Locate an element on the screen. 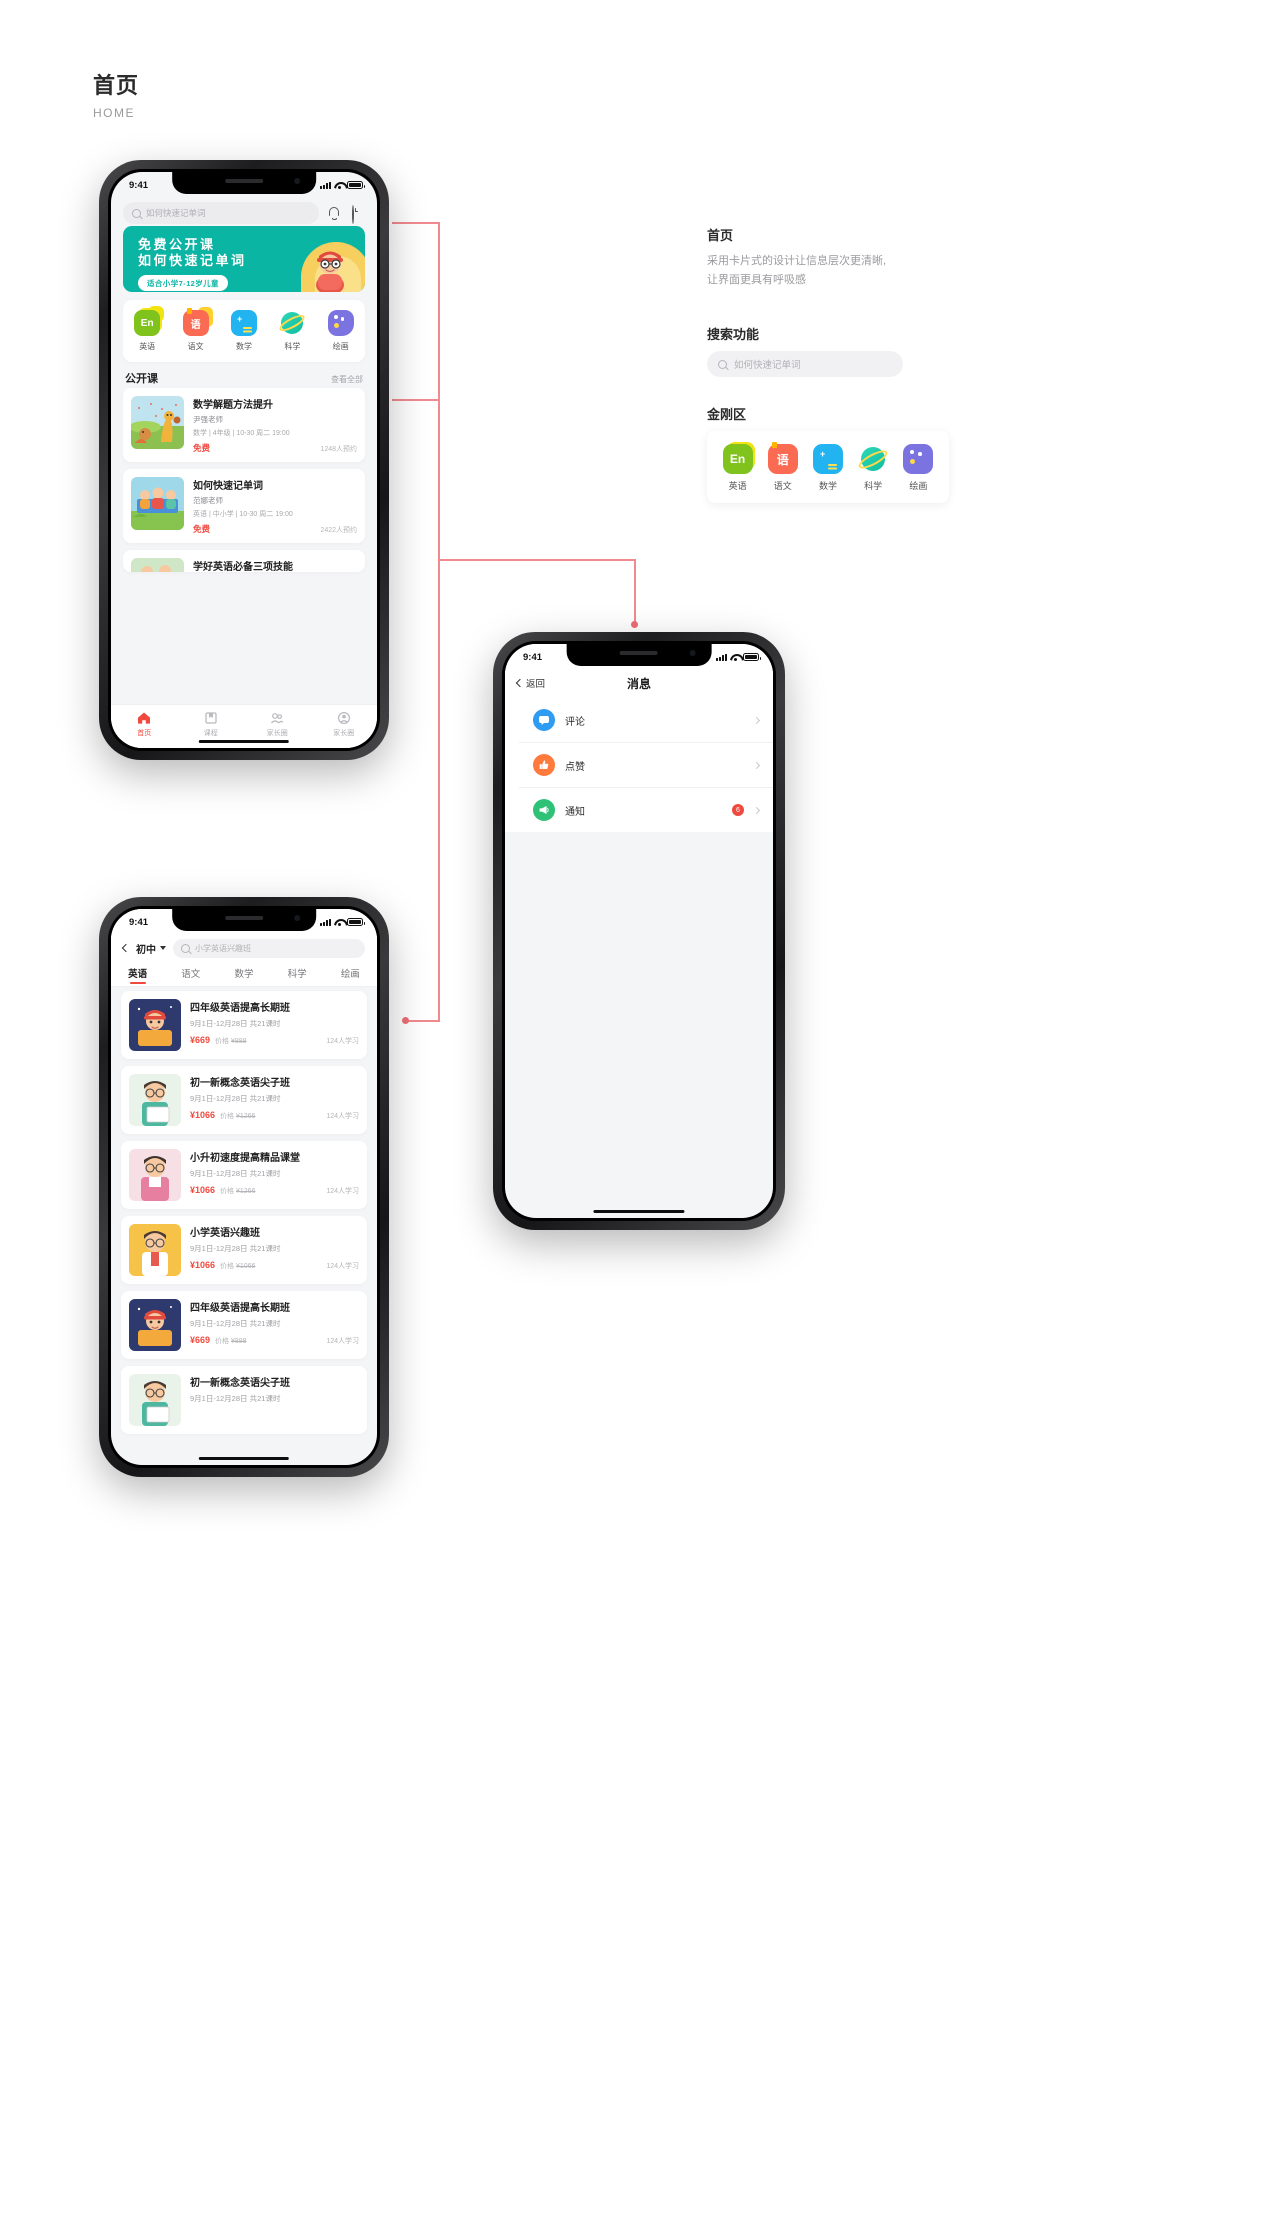 The width and height of the screenshot is (1280, 2236). course-title: 如何快速记单词 is located at coordinates (228, 486).